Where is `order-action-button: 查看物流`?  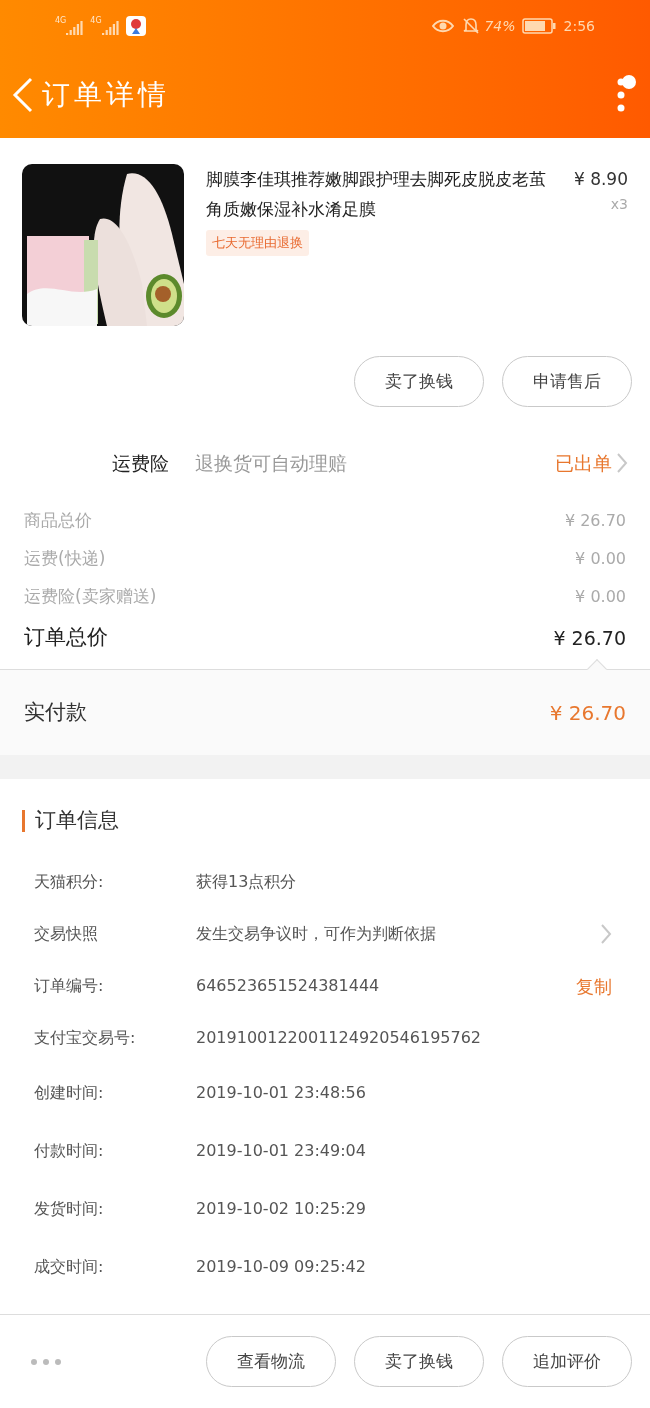
order-action-button: 查看物流 is located at coordinates (271, 1361).